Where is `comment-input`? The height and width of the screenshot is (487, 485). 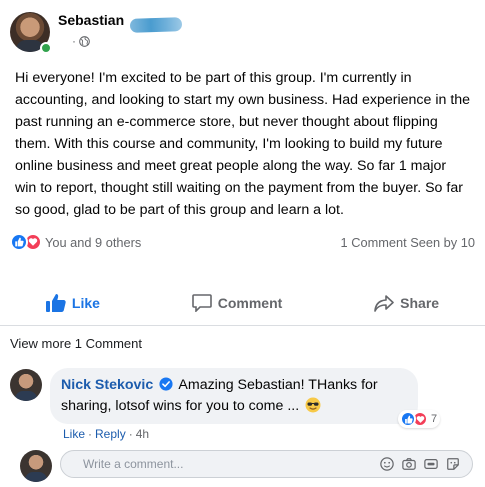 comment-input is located at coordinates (231, 464).